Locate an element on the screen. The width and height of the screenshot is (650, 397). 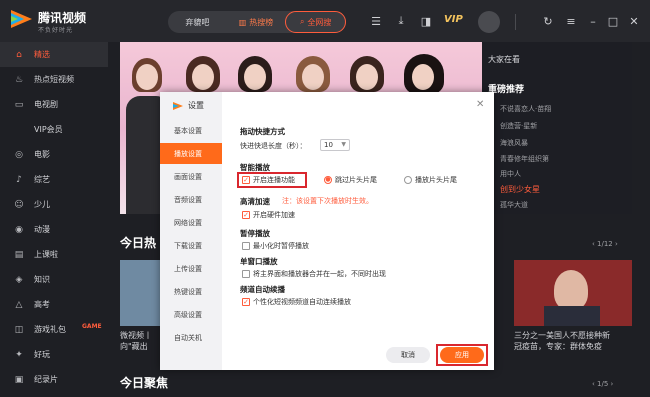
anime-icon: ◉ is located at coordinates (19, 229).